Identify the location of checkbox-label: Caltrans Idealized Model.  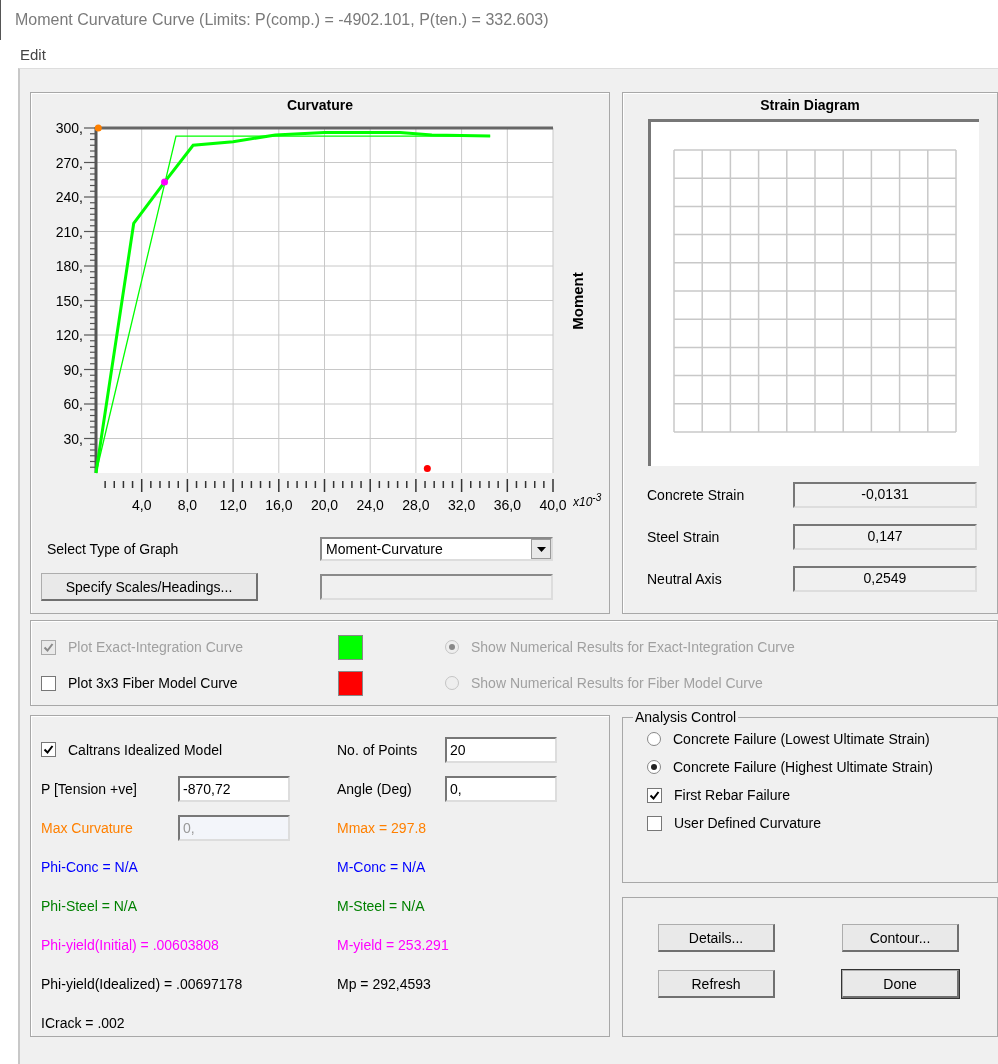
(145, 749).